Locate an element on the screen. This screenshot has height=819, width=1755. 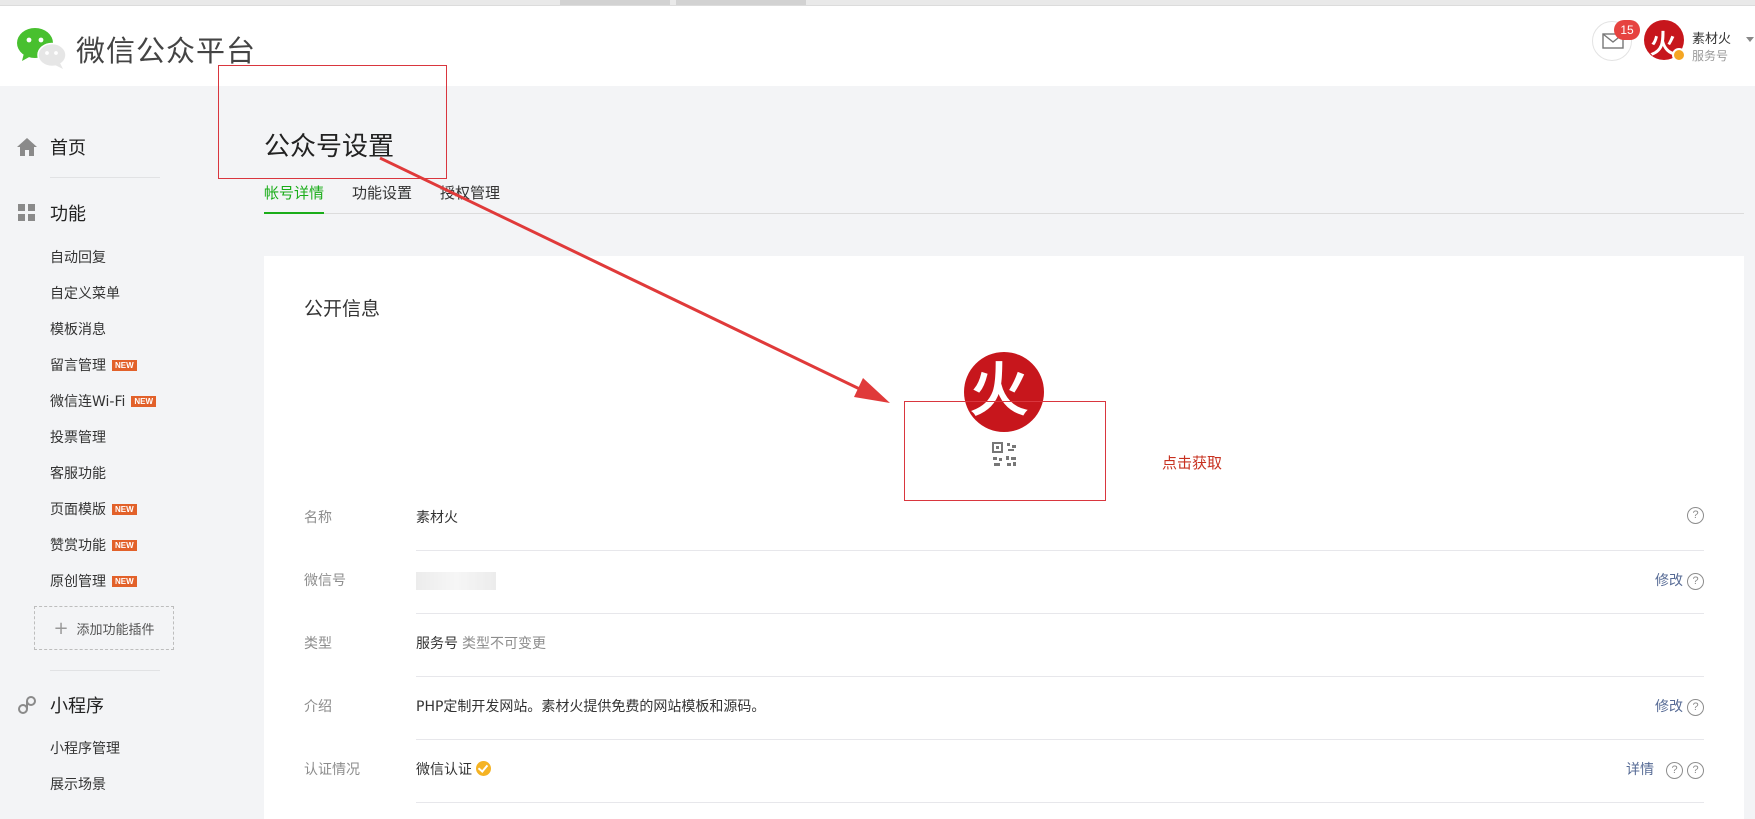
sidebar-item-label: 自定义菜单 is located at coordinates (85, 294).